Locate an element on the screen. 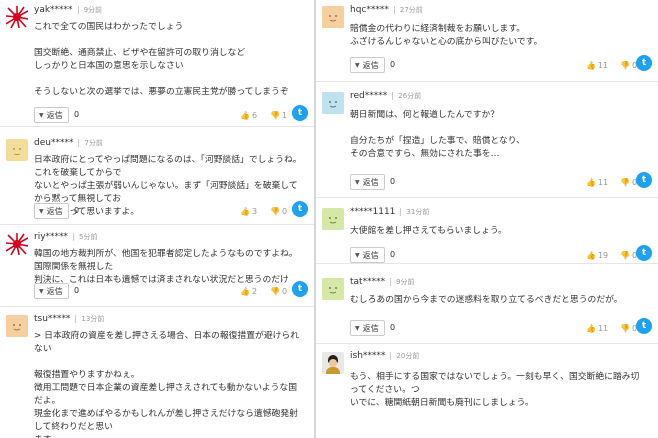  comment-meta: yak***** 9分前 is located at coordinates (68, 10).